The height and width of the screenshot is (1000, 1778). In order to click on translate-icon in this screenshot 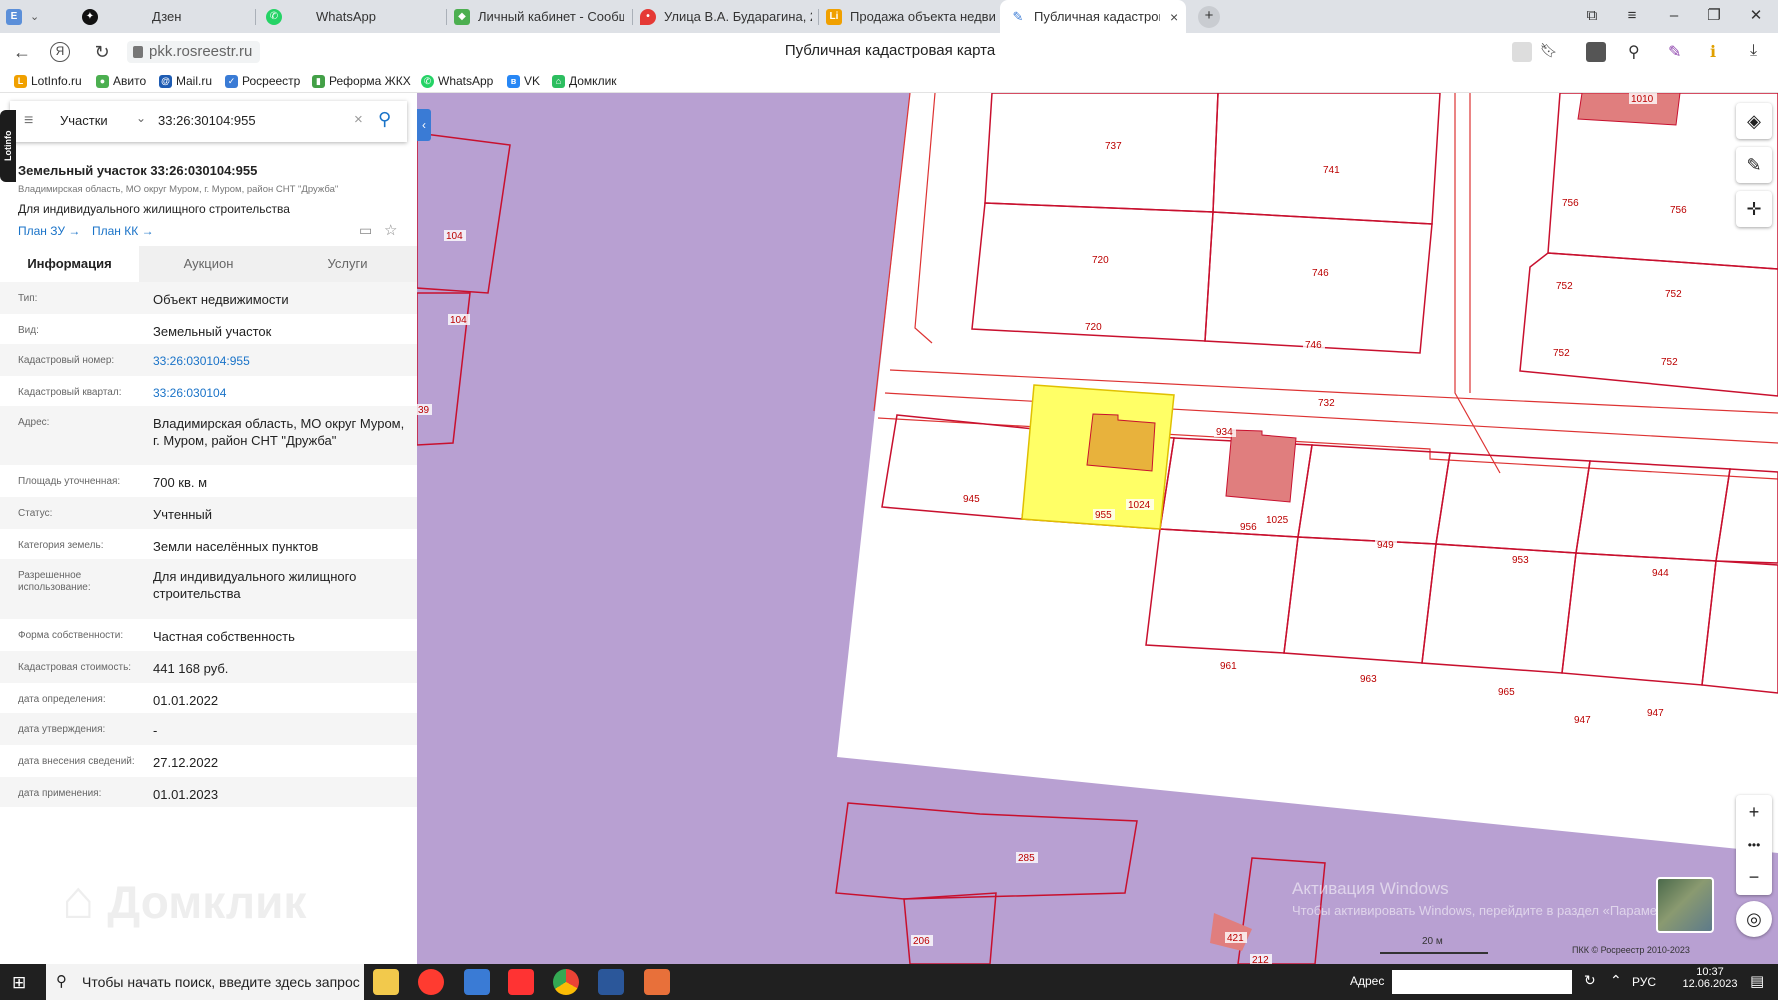, I will do `click(1522, 52)`.